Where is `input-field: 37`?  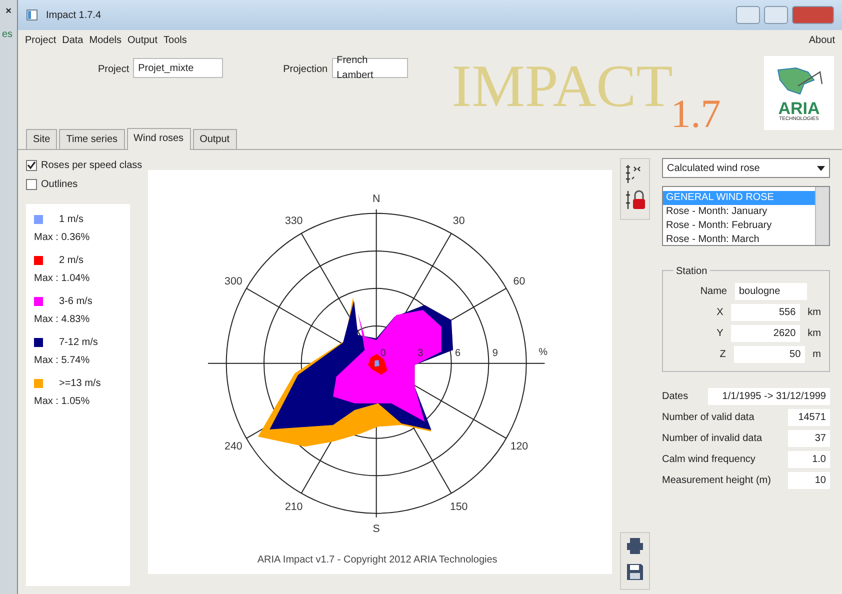 input-field: 37 is located at coordinates (809, 438).